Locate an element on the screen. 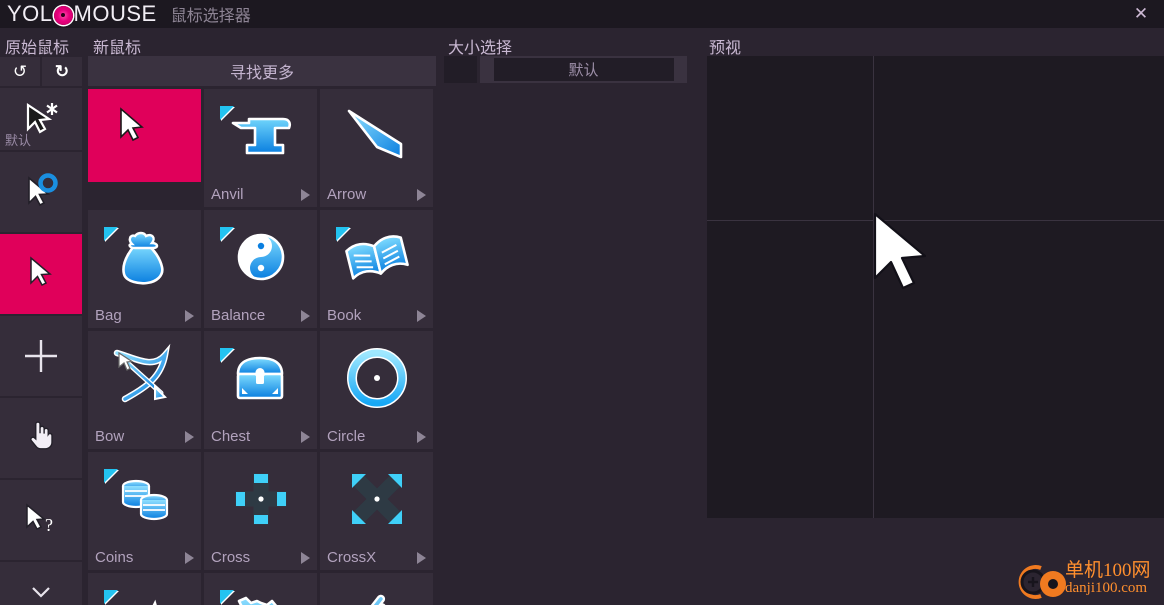 This screenshot has height=605, width=1164. cursor-cell-cross: Cross is located at coordinates (260, 511).